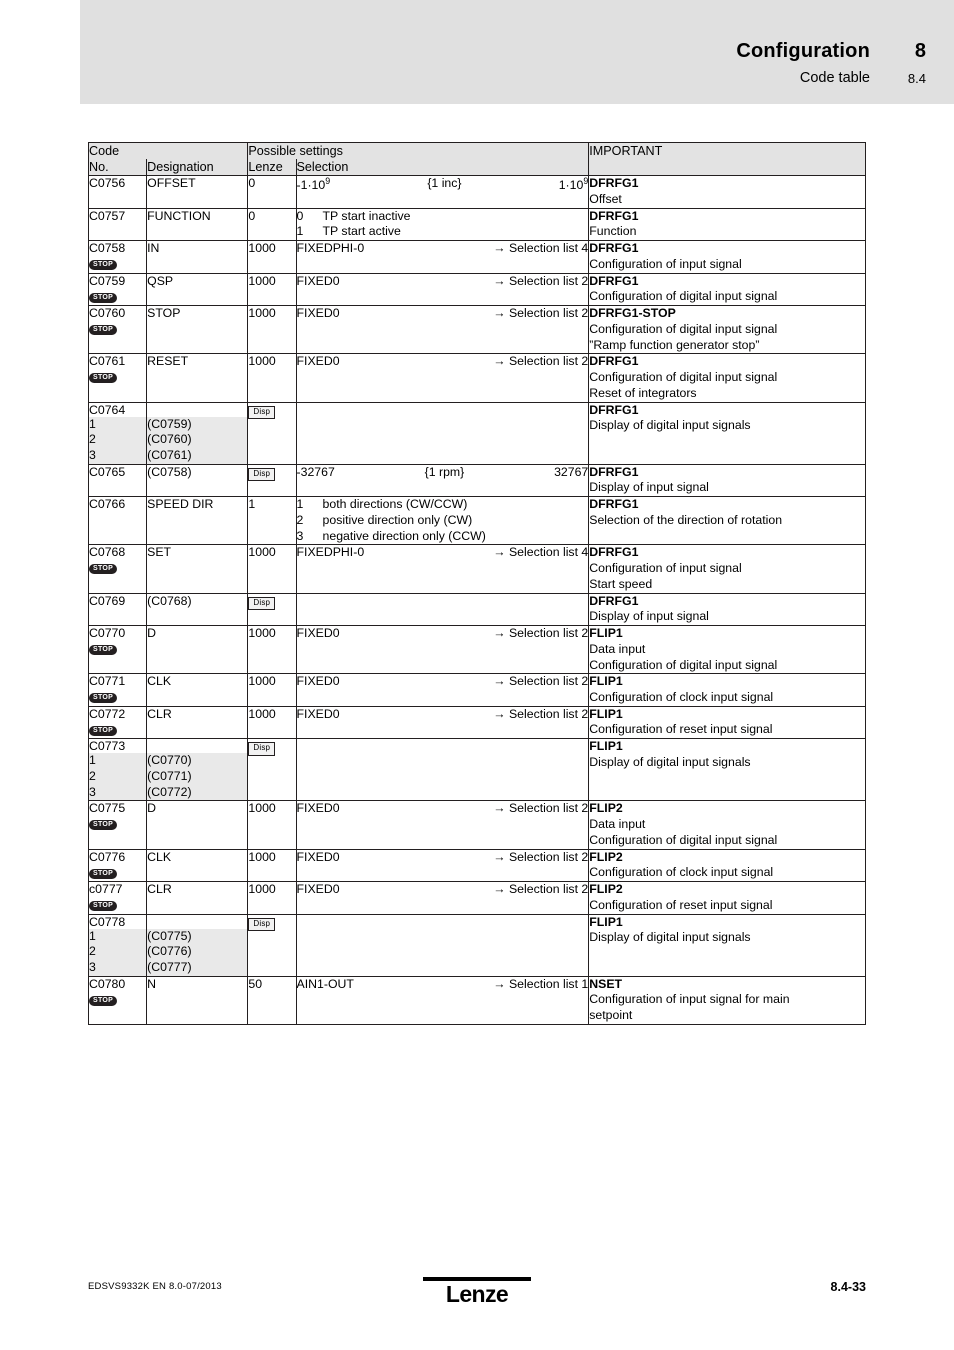  I want to click on designation-text: D, so click(152, 808).